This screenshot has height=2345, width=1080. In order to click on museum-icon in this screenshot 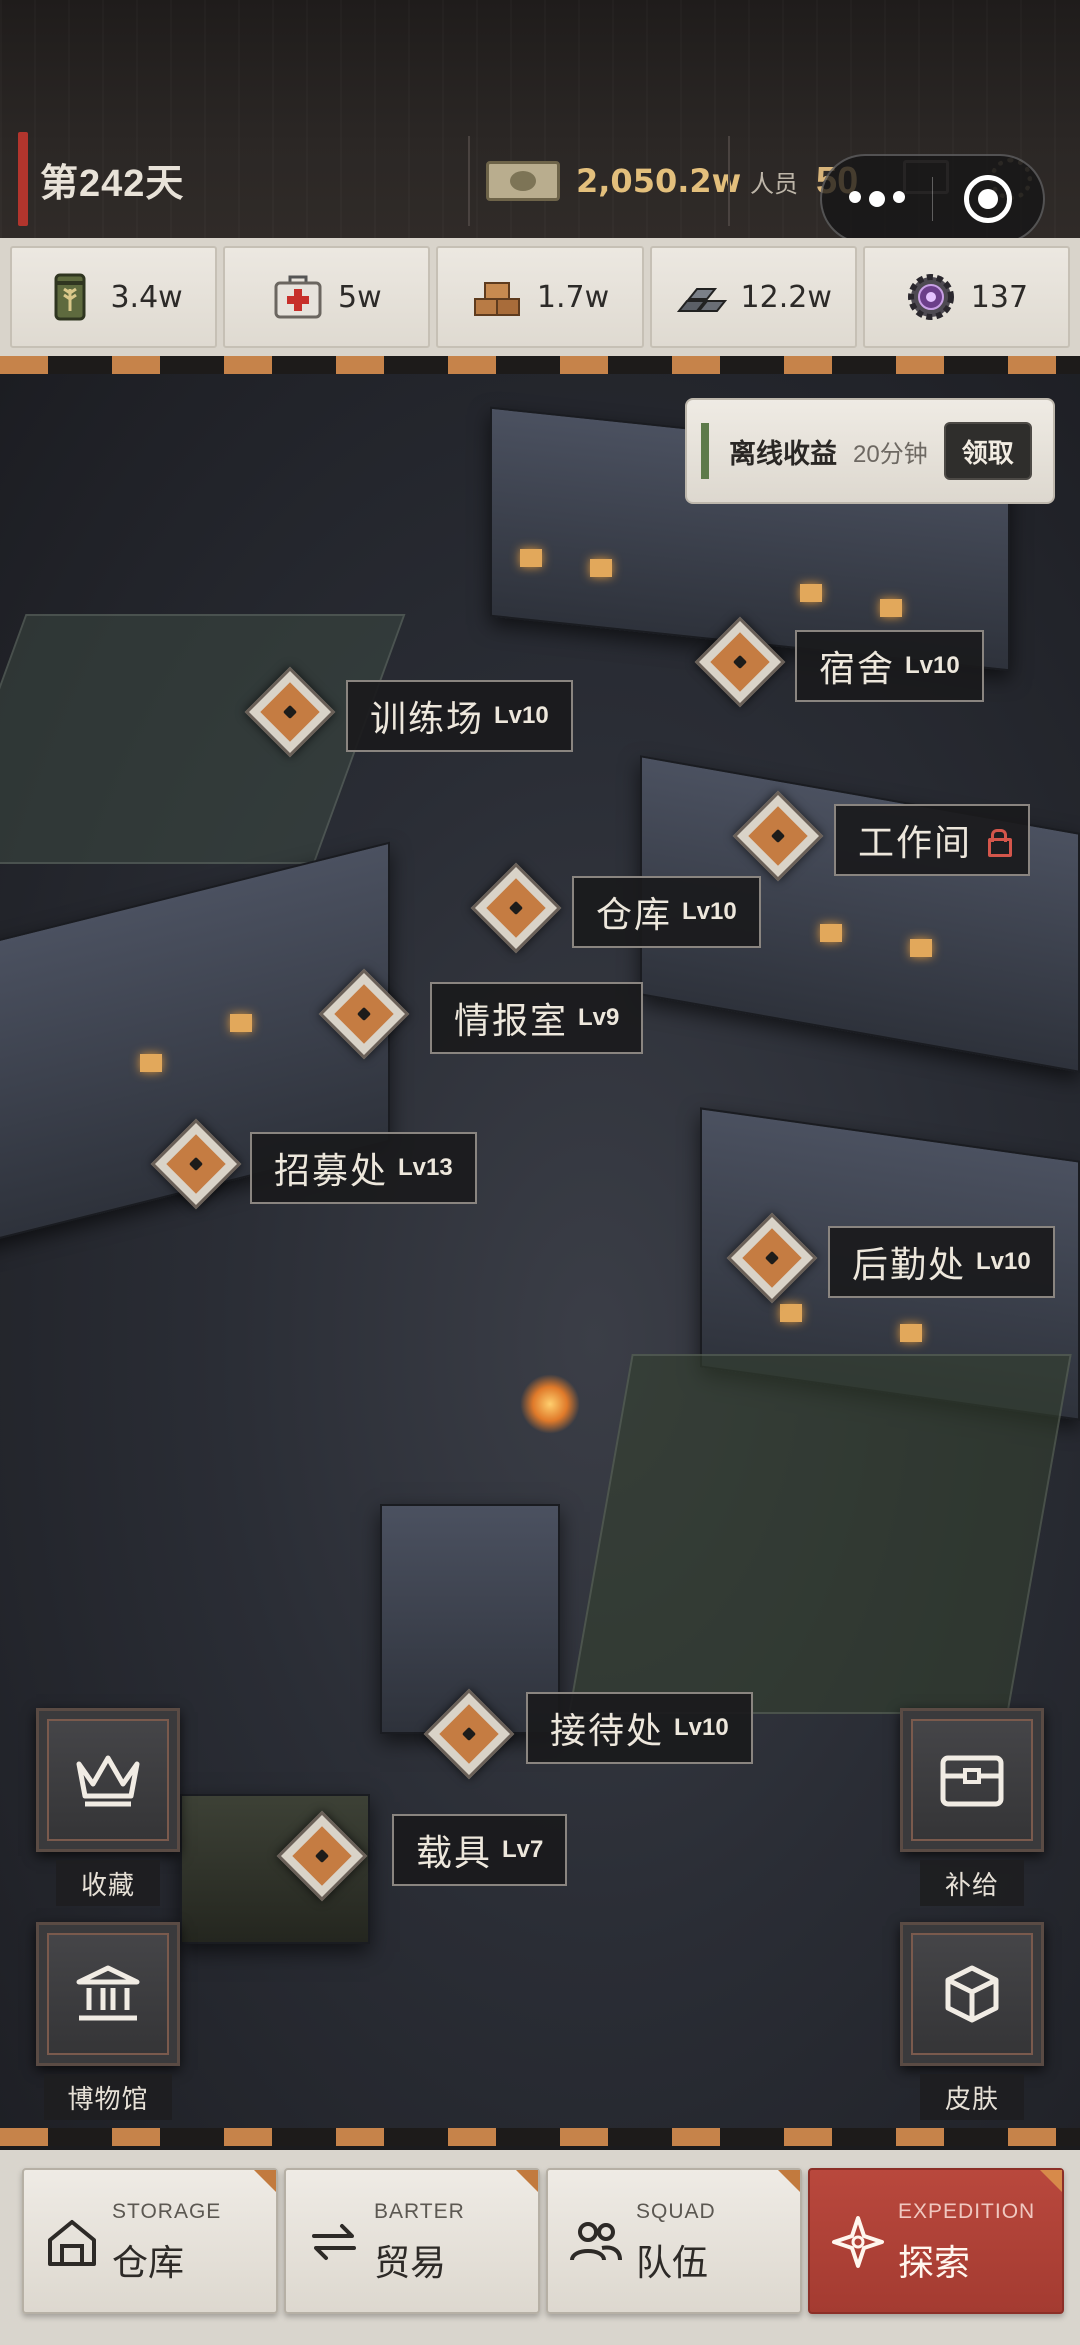, I will do `click(108, 1993)`.